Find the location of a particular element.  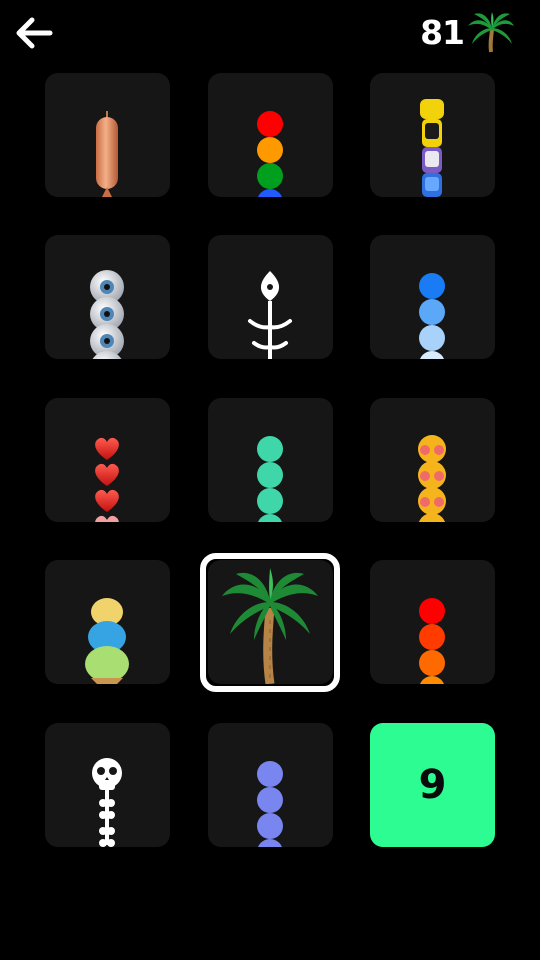

skin-tile-ice-cream is located at coordinates (107, 622).